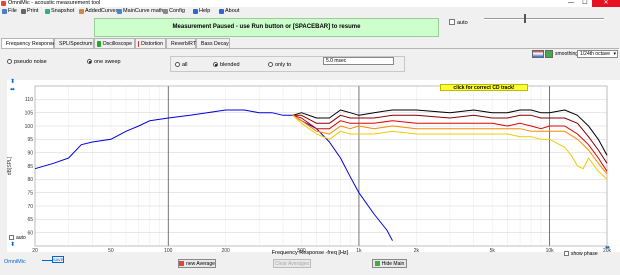 The image size is (620, 275). What do you see at coordinates (185, 65) in the screenshot?
I see `radio-gate-all-label: all` at bounding box center [185, 65].